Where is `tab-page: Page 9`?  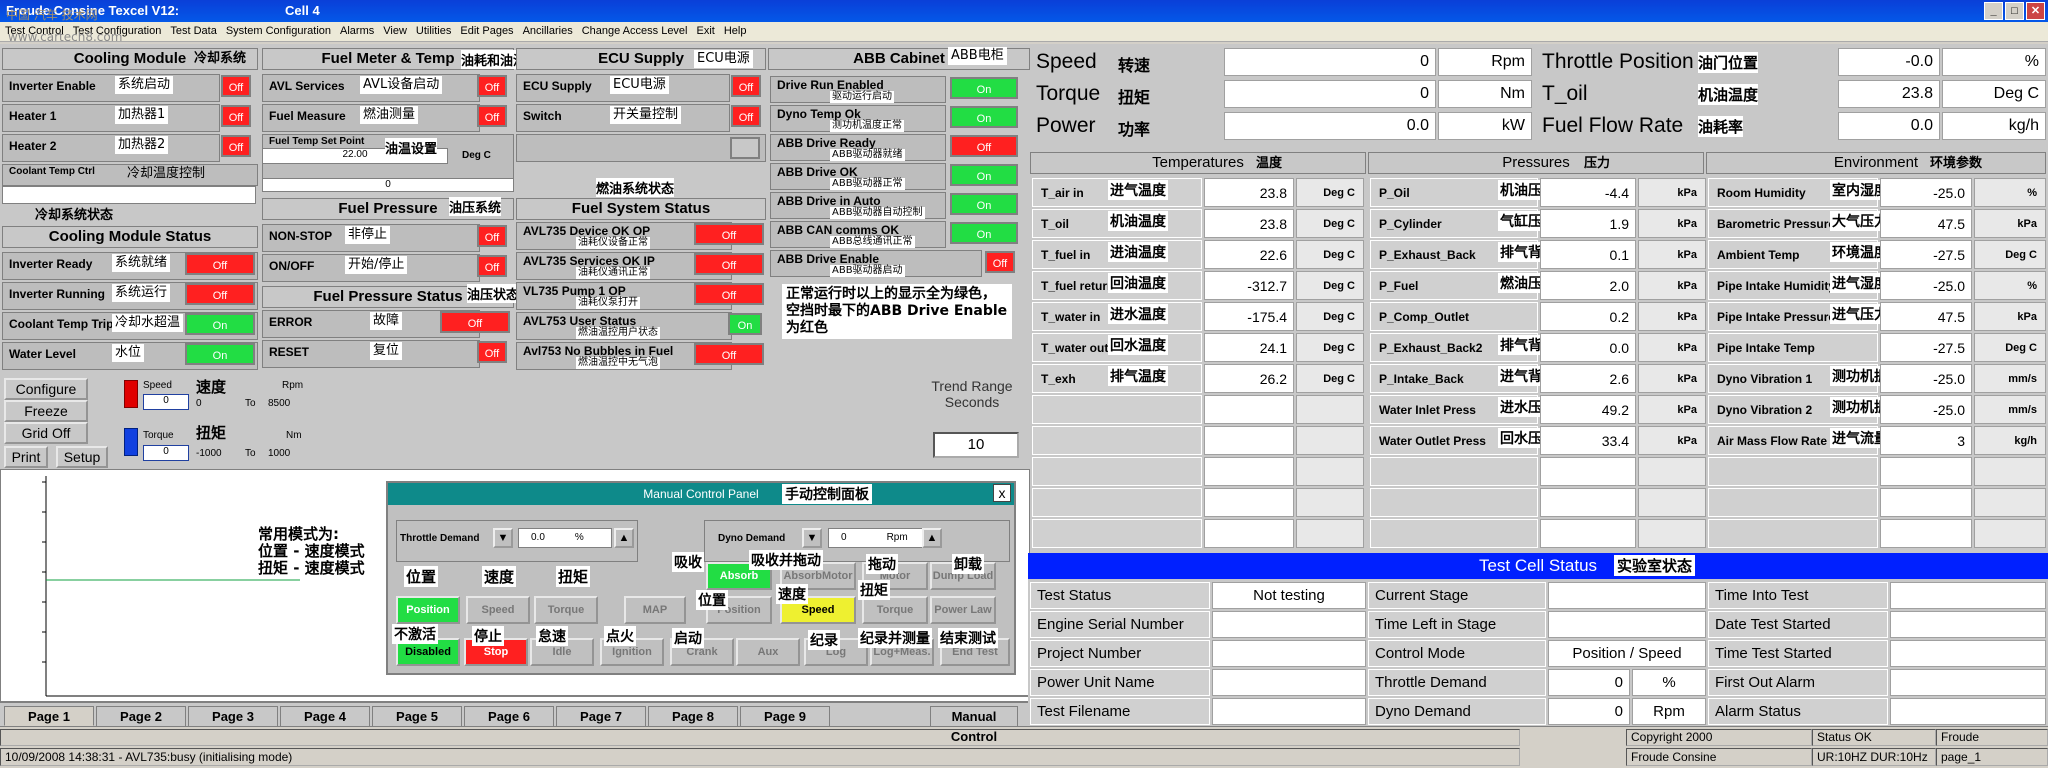
tab-page: Page 9 is located at coordinates (785, 716).